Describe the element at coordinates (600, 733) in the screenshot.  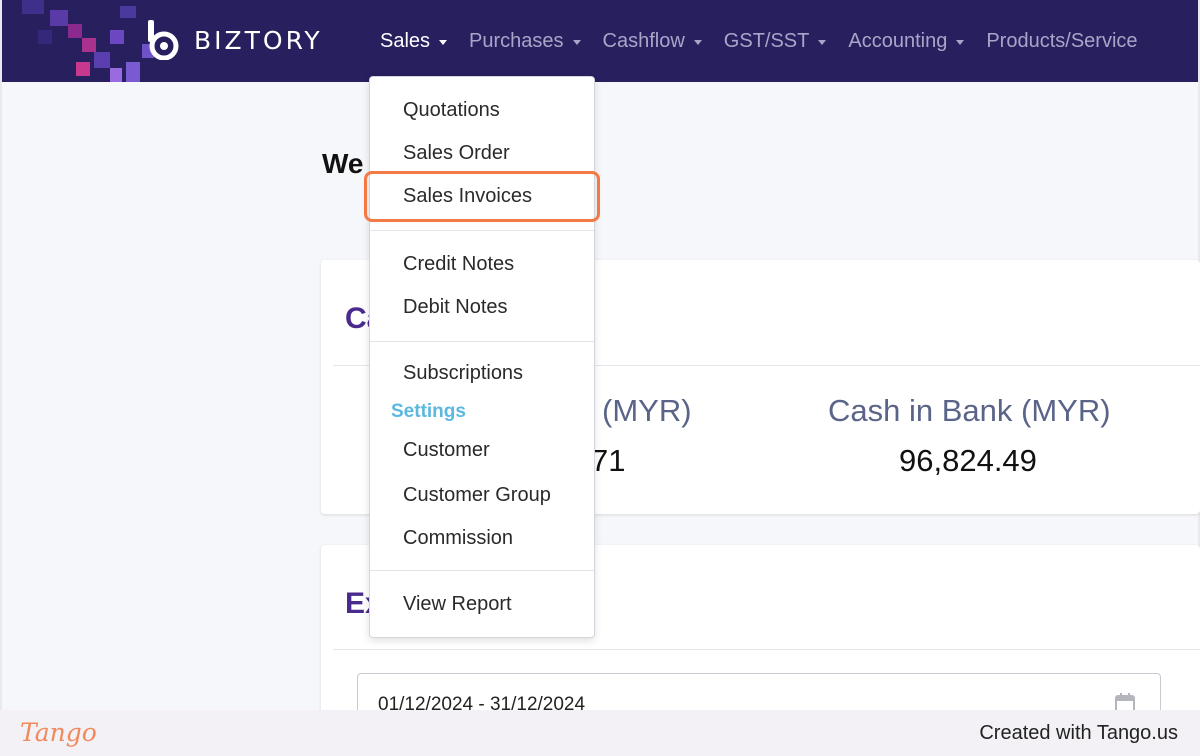
I see `tango-footer: Tango Created with Tango.us` at that location.